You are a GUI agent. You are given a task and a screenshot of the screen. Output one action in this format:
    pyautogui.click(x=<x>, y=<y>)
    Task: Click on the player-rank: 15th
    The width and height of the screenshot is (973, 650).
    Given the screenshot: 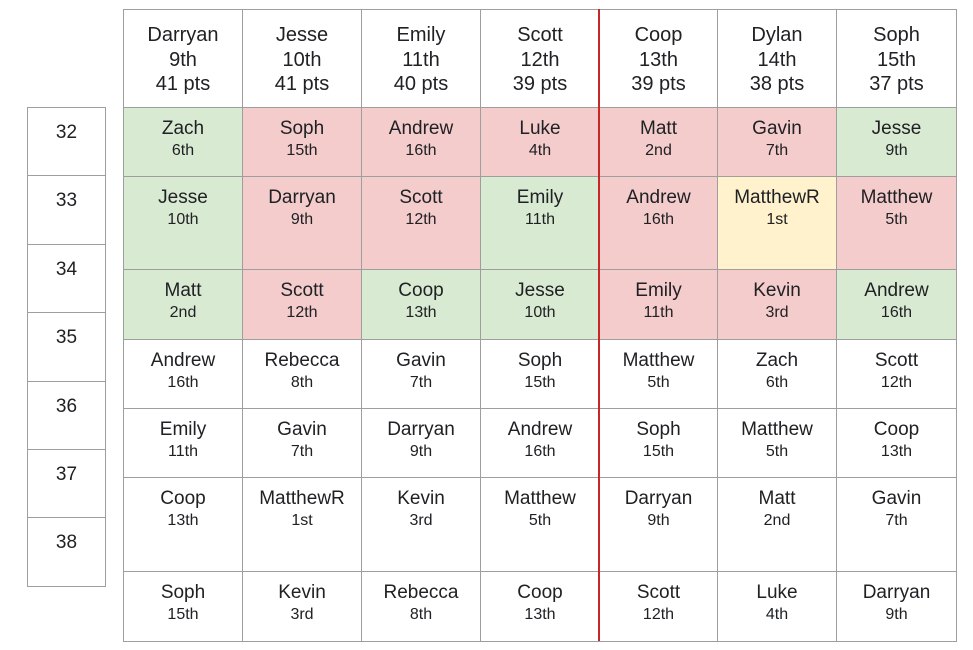 What is the action you would take?
    pyautogui.click(x=183, y=614)
    